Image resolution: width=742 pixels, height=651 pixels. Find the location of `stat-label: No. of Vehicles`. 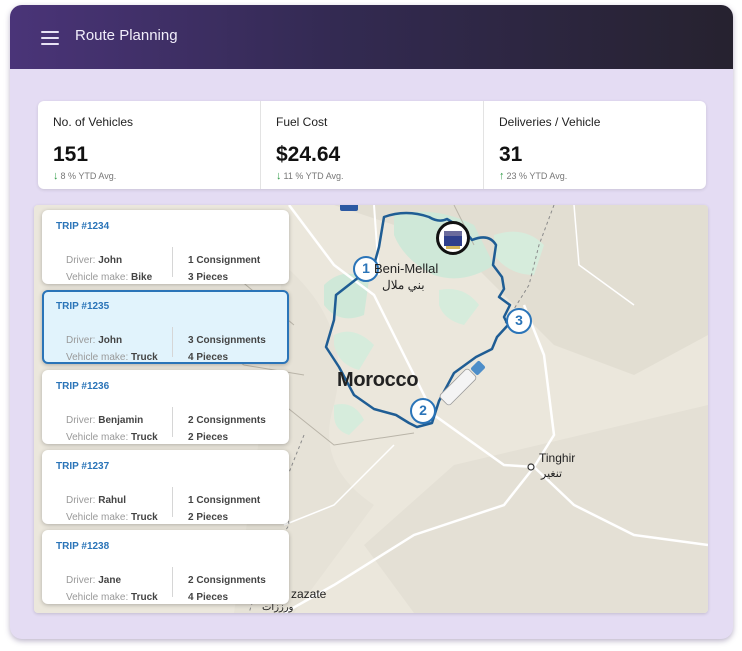

stat-label: No. of Vehicles is located at coordinates (93, 122).